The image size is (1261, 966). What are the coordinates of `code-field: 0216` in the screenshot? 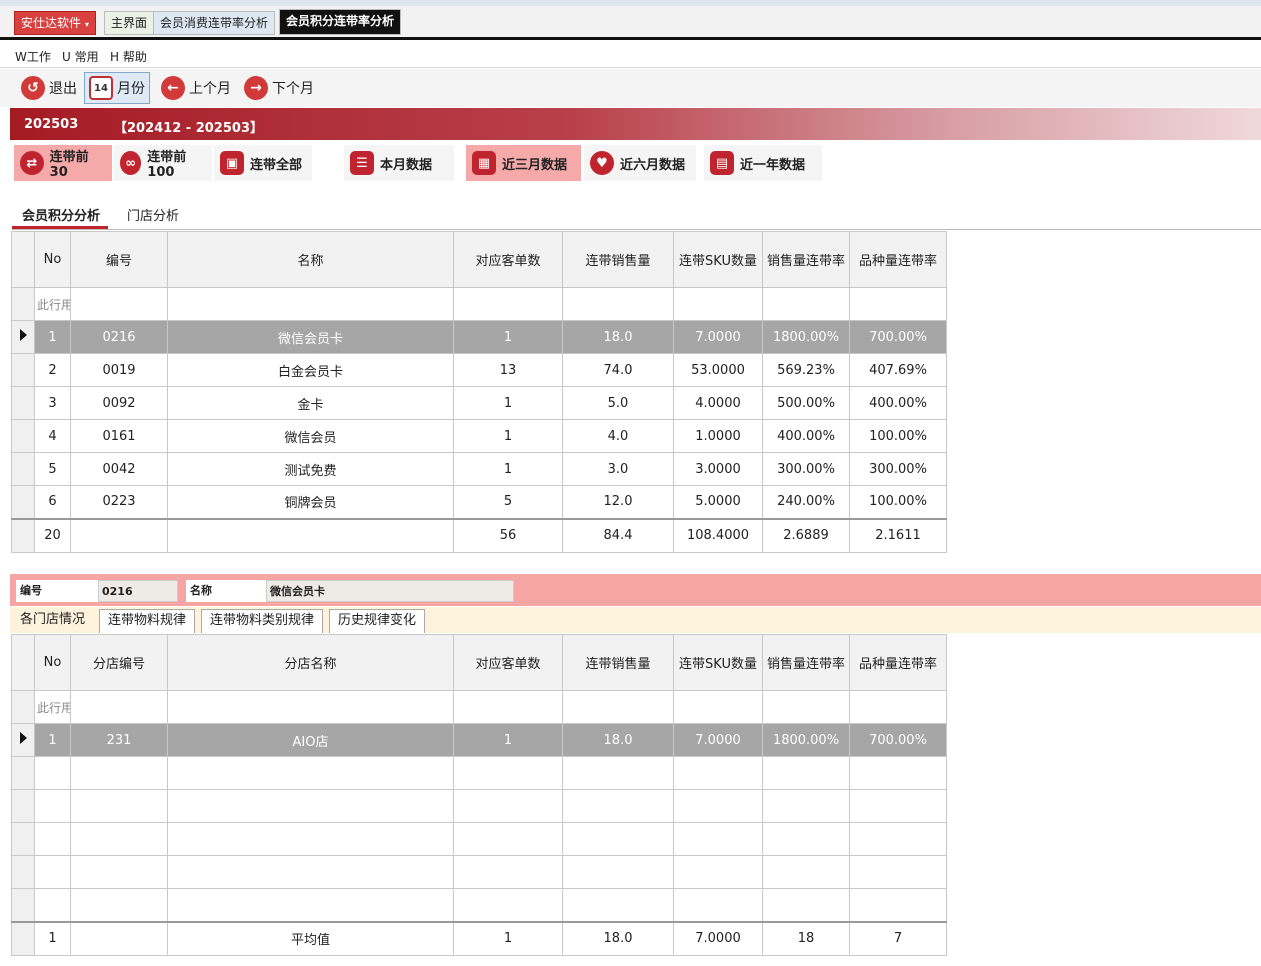 It's located at (138, 591).